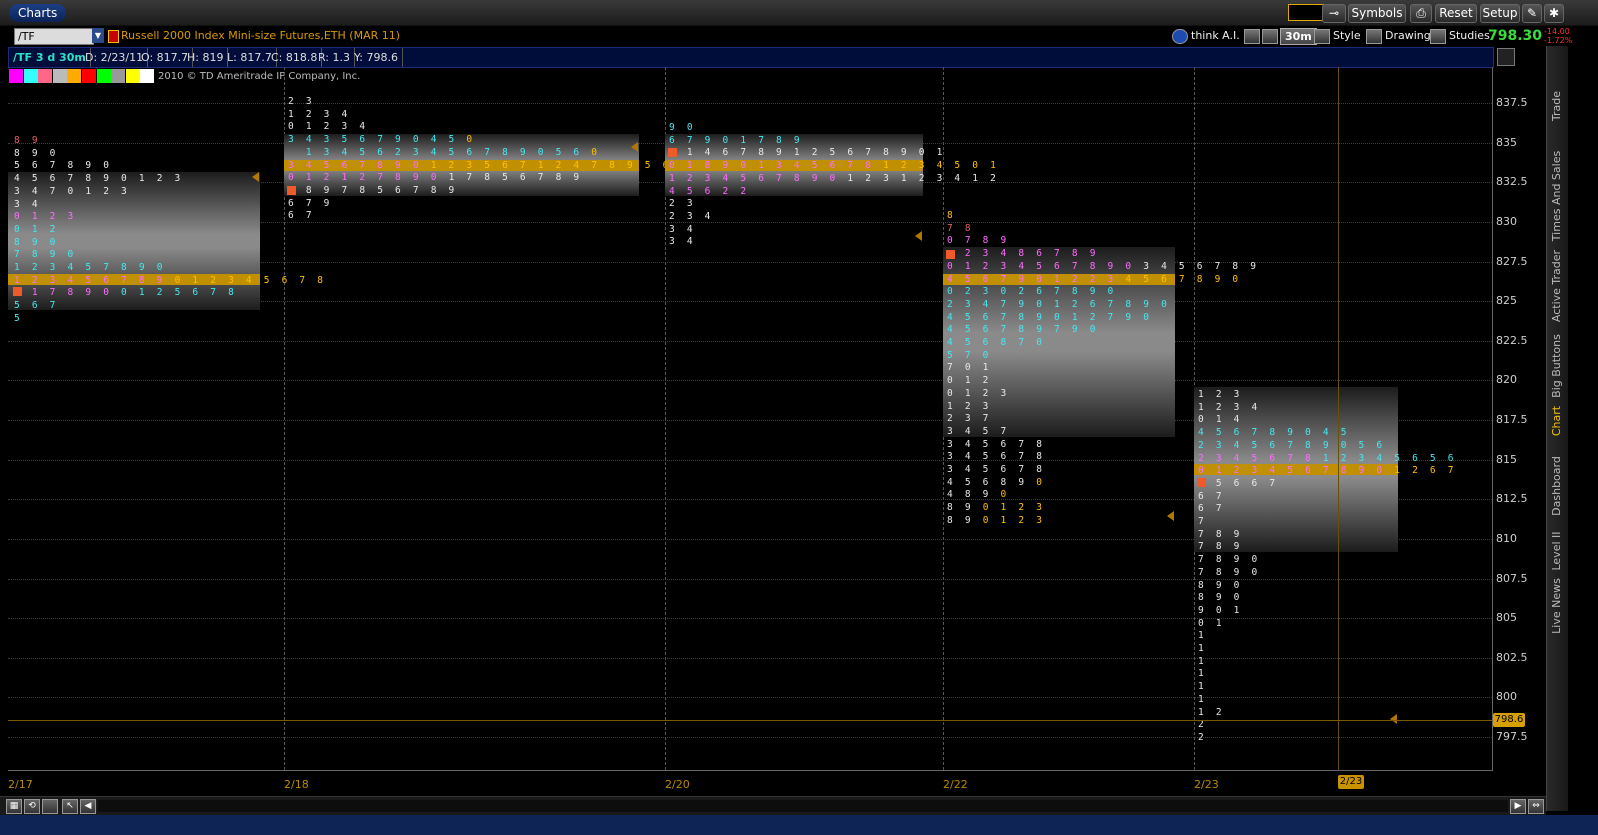 The height and width of the screenshot is (835, 1598). Describe the element at coordinates (36, 154) in the screenshot. I see `tpo-row: 8 9 0` at that location.